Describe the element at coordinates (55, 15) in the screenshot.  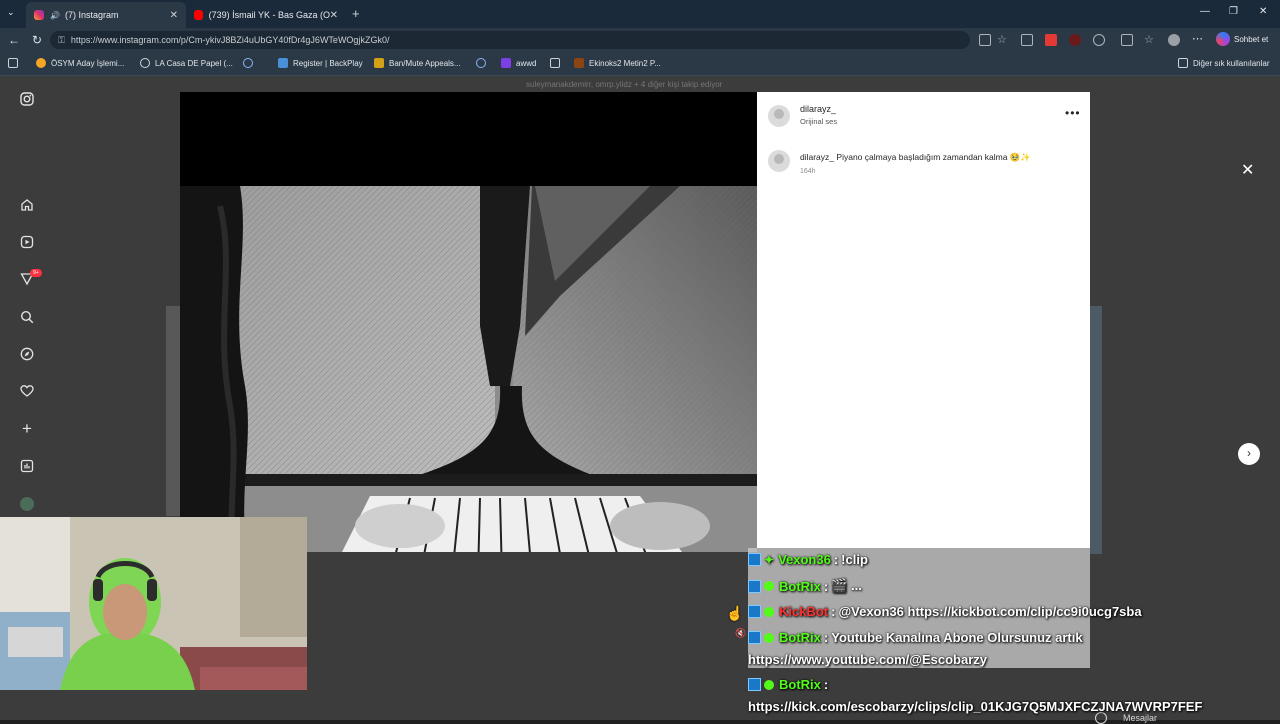
I see `tab-audio-icon: 🔊` at that location.